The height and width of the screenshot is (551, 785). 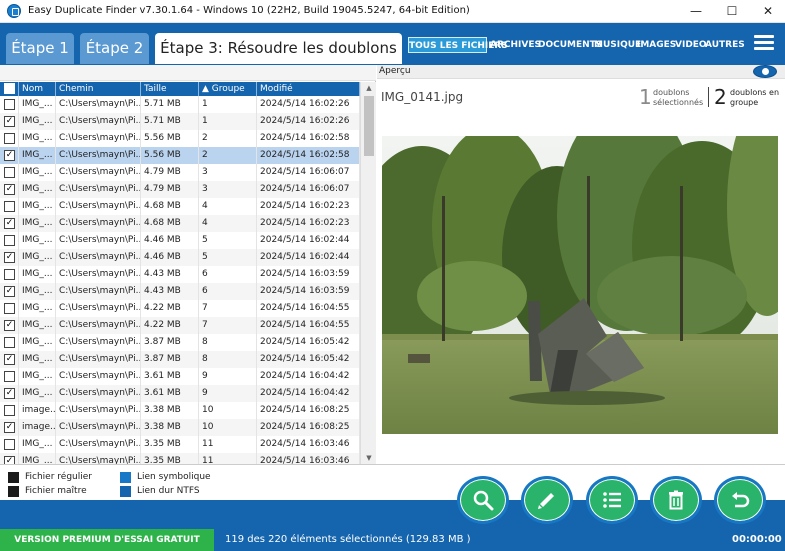 What do you see at coordinates (696, 11) in the screenshot?
I see `minimize-button: —` at bounding box center [696, 11].